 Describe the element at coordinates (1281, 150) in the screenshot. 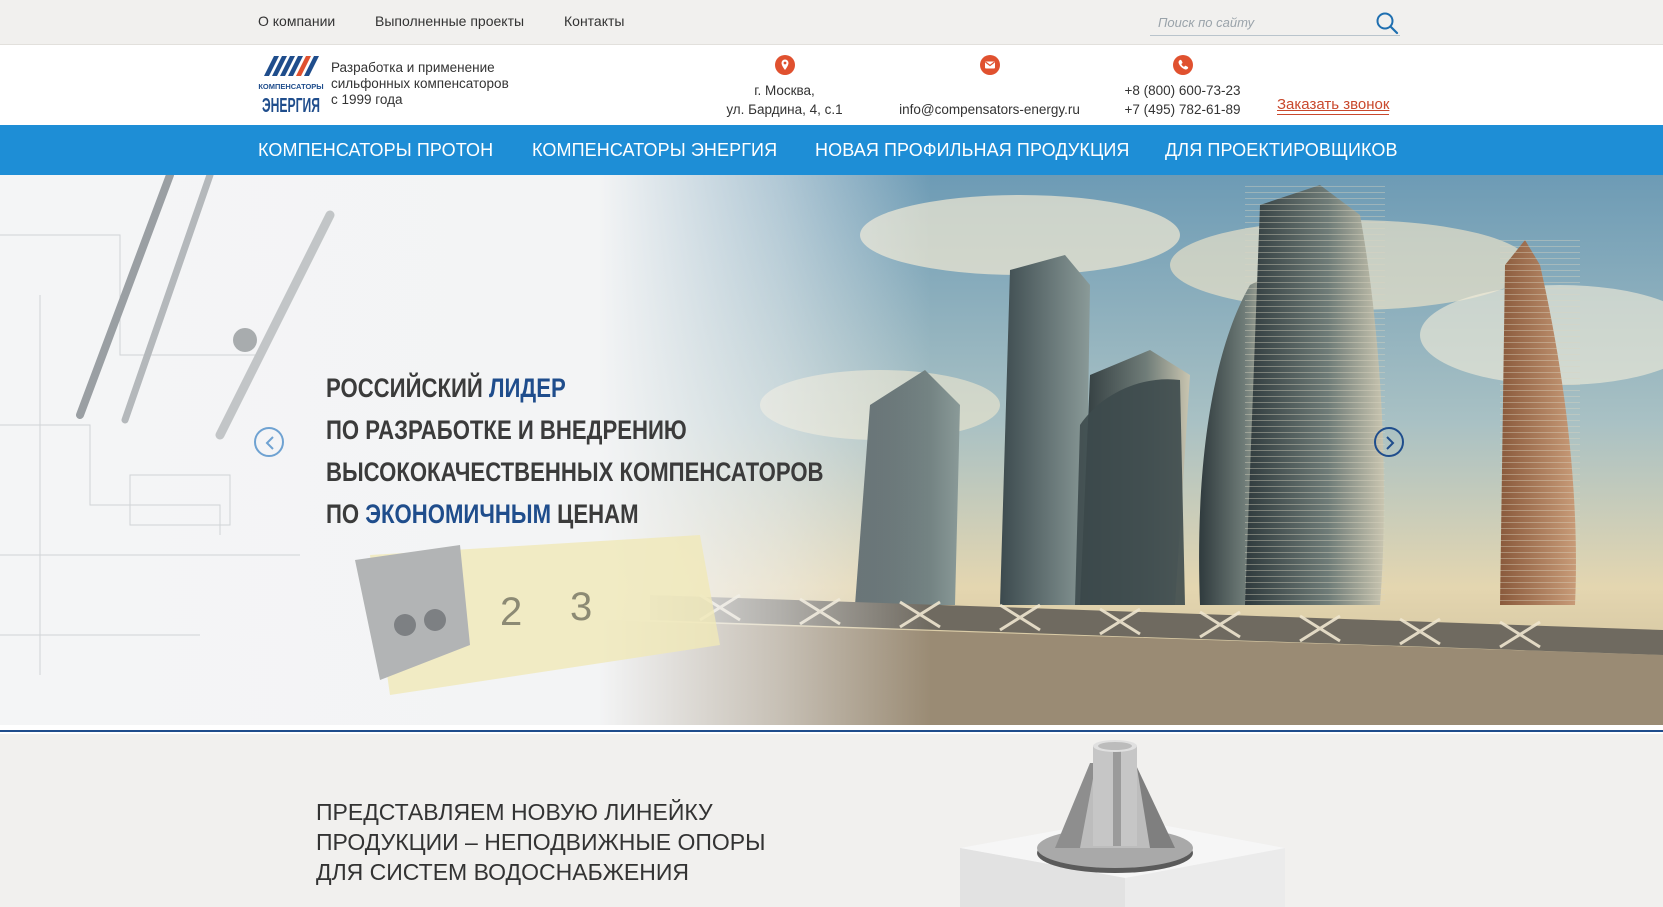

I see `mainnav-designers: Для проектировщиков` at that location.